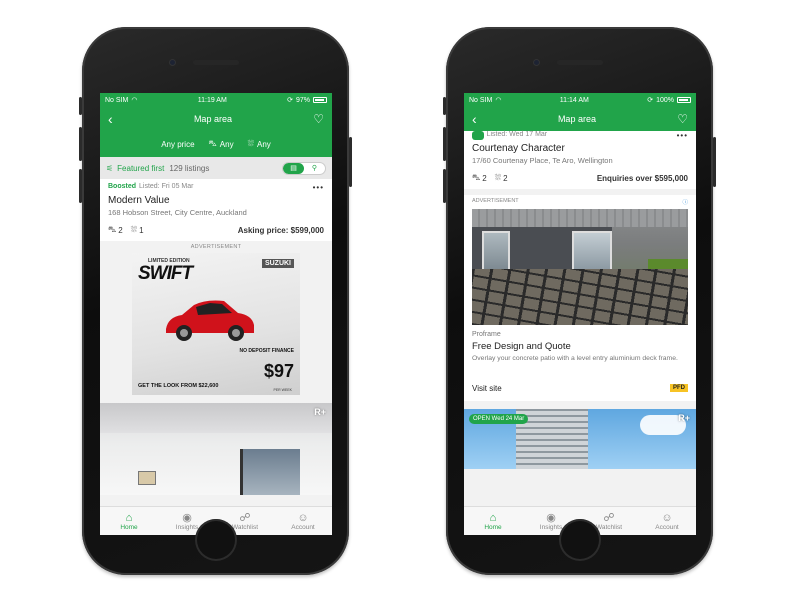 Image resolution: width=800 pixels, height=600 pixels. What do you see at coordinates (177, 212) in the screenshot?
I see `listing-address: 168 Hobson Street, City Centre, Auckland` at bounding box center [177, 212].